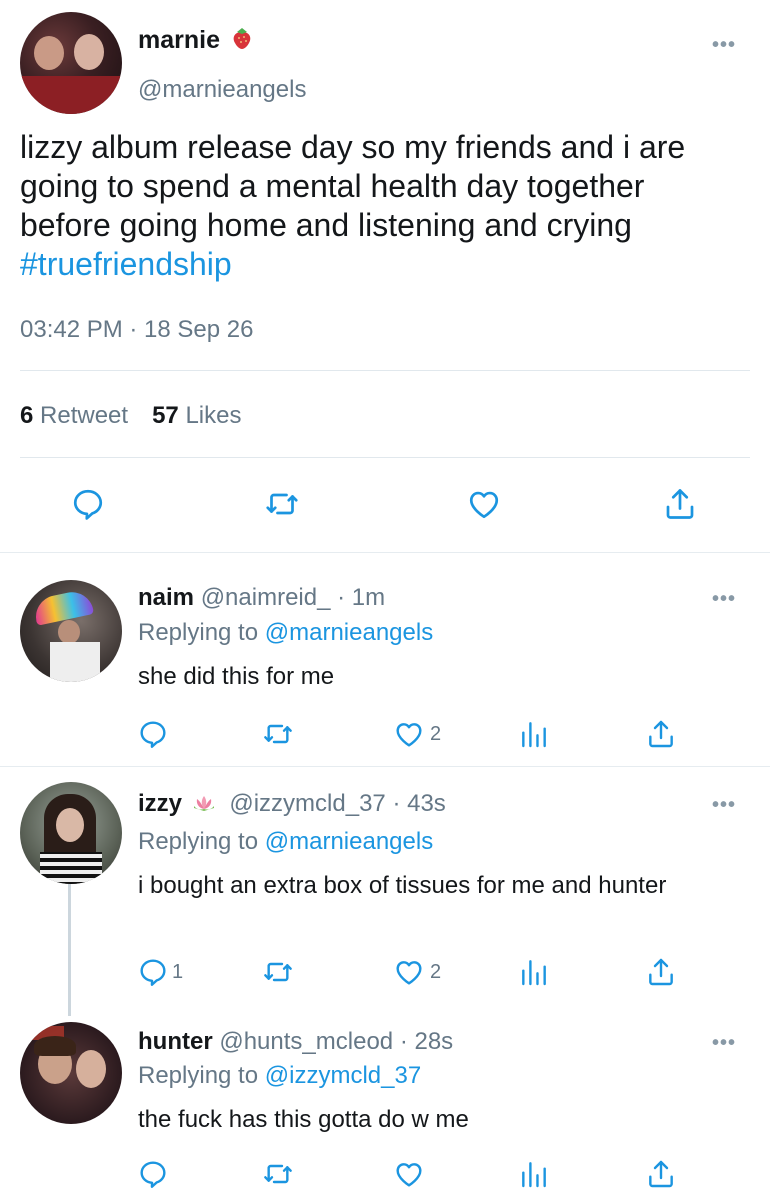 The image size is (770, 1200). What do you see at coordinates (266, 597) in the screenshot?
I see `handle: @naimreid_` at bounding box center [266, 597].